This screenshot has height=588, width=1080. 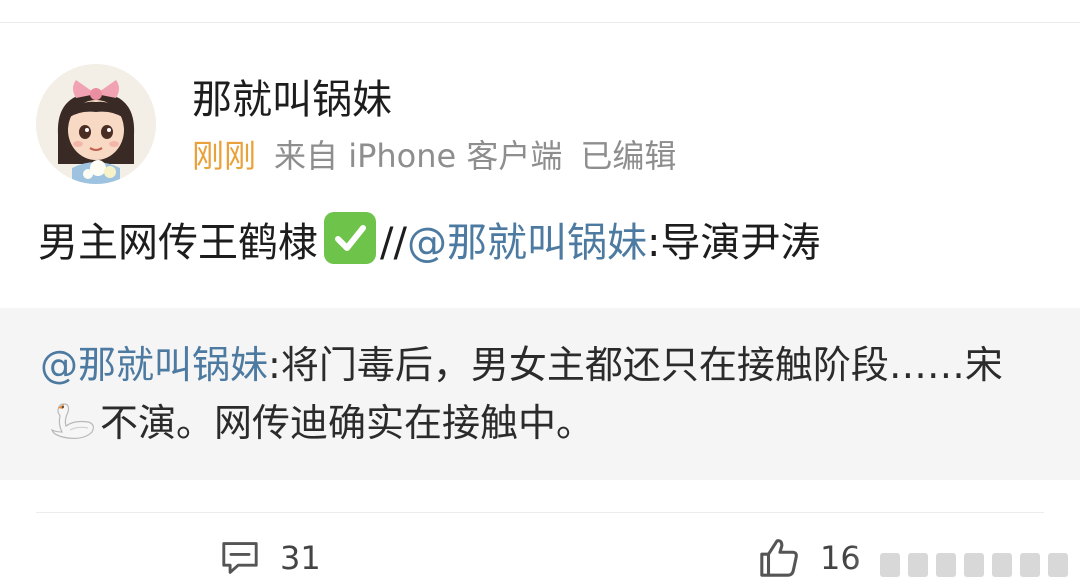 I want to click on comment-count: 31, so click(x=300, y=558).